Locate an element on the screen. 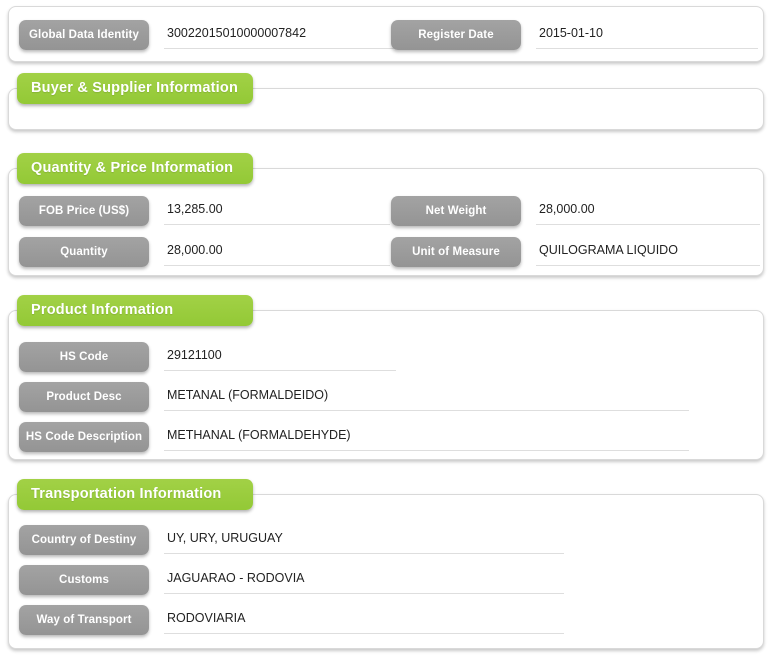  field-label-register-date: Register Date is located at coordinates (456, 35).